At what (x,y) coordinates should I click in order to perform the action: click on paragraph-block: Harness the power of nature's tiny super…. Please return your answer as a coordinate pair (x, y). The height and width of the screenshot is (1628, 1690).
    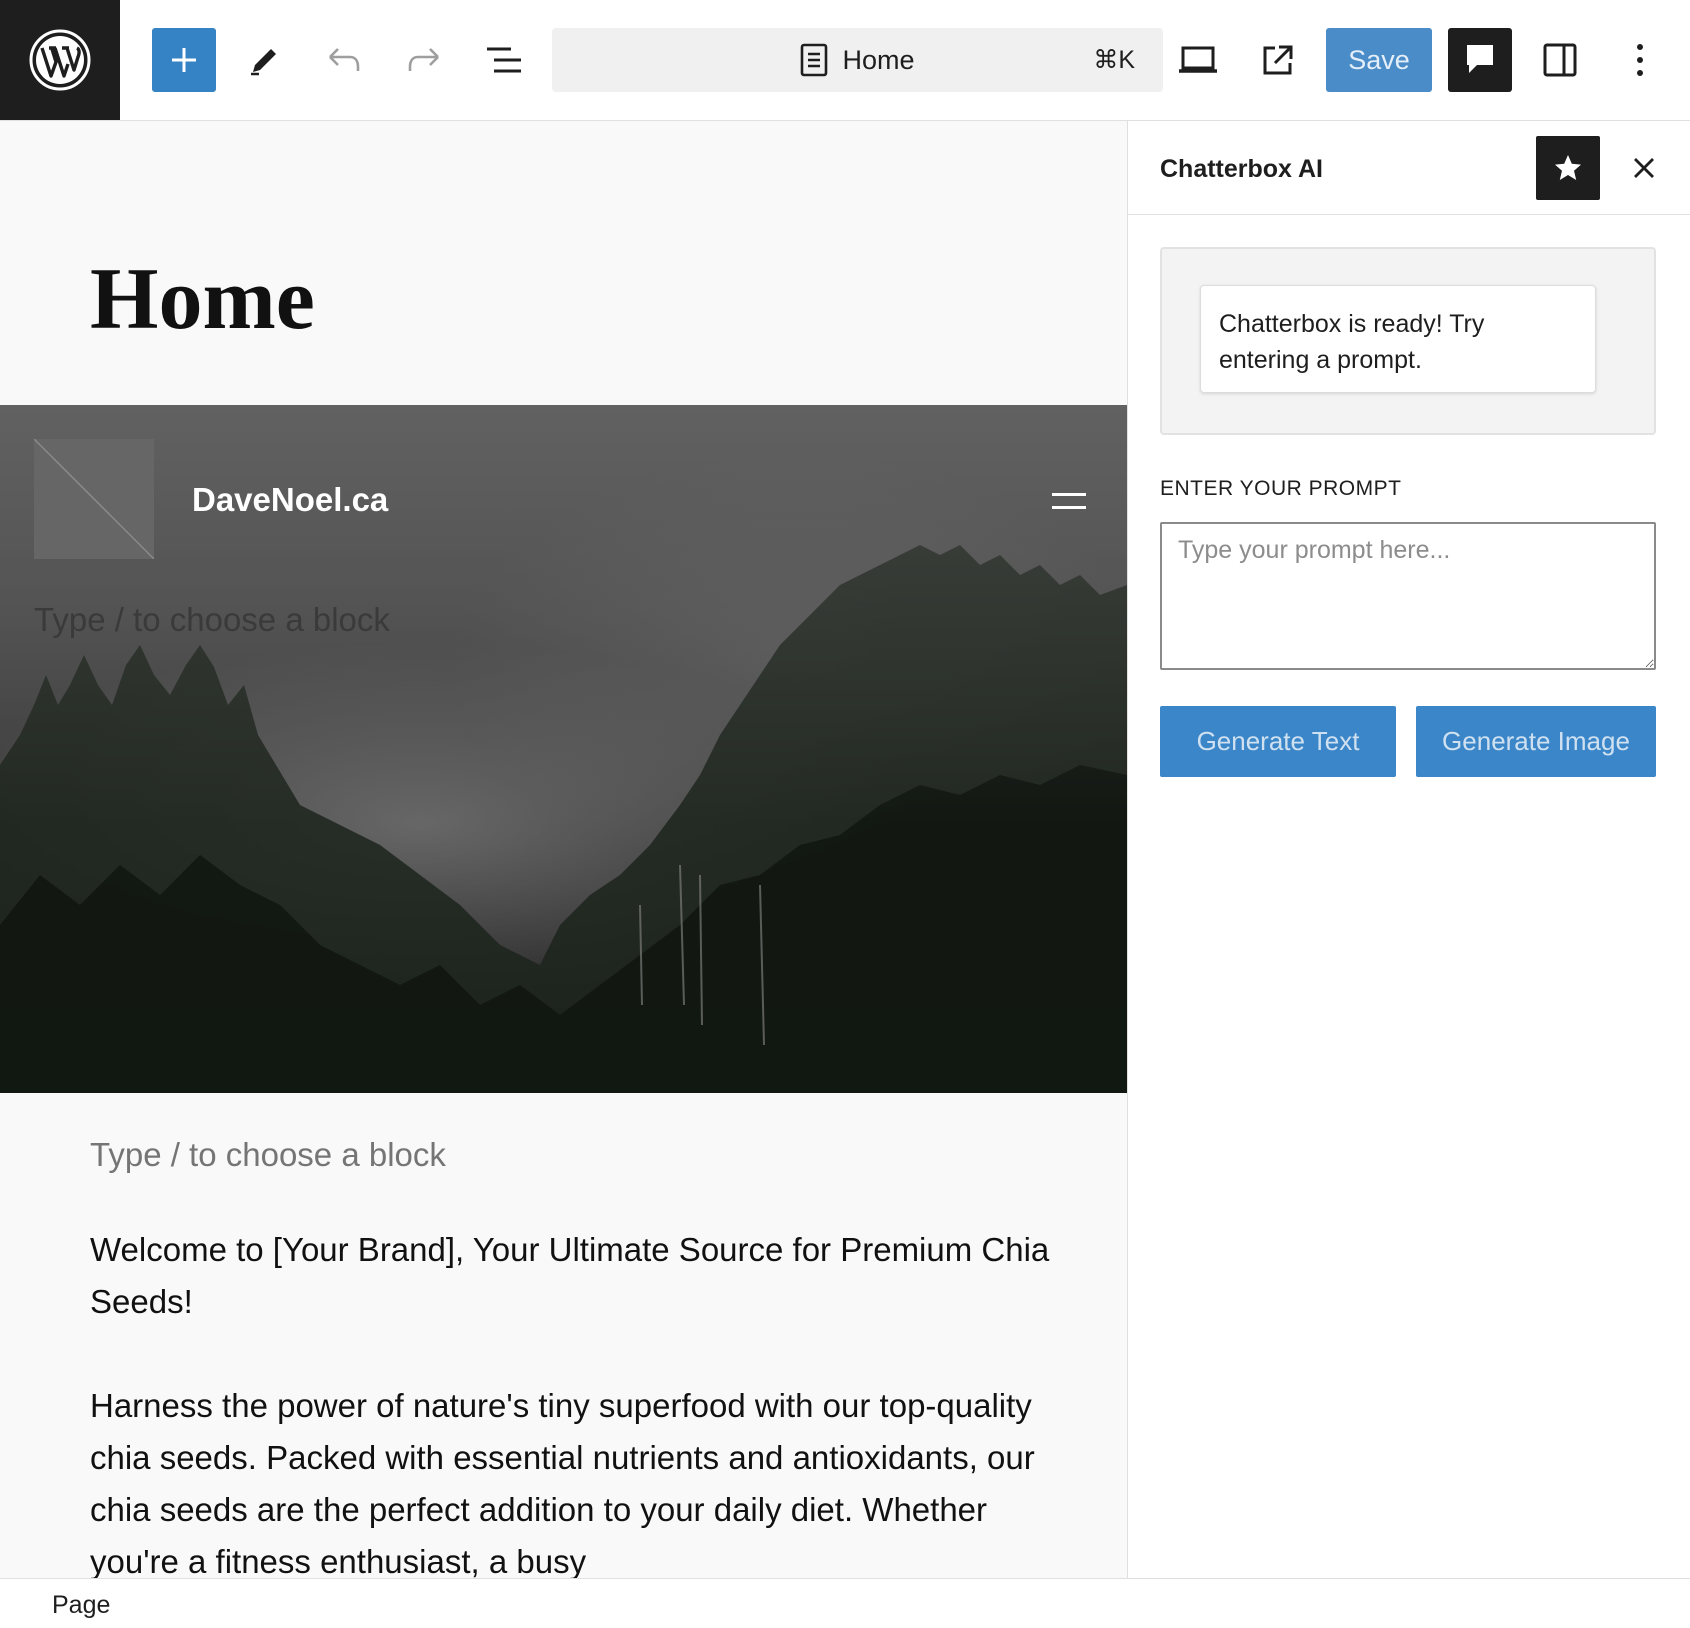
    Looking at the image, I should click on (570, 1479).